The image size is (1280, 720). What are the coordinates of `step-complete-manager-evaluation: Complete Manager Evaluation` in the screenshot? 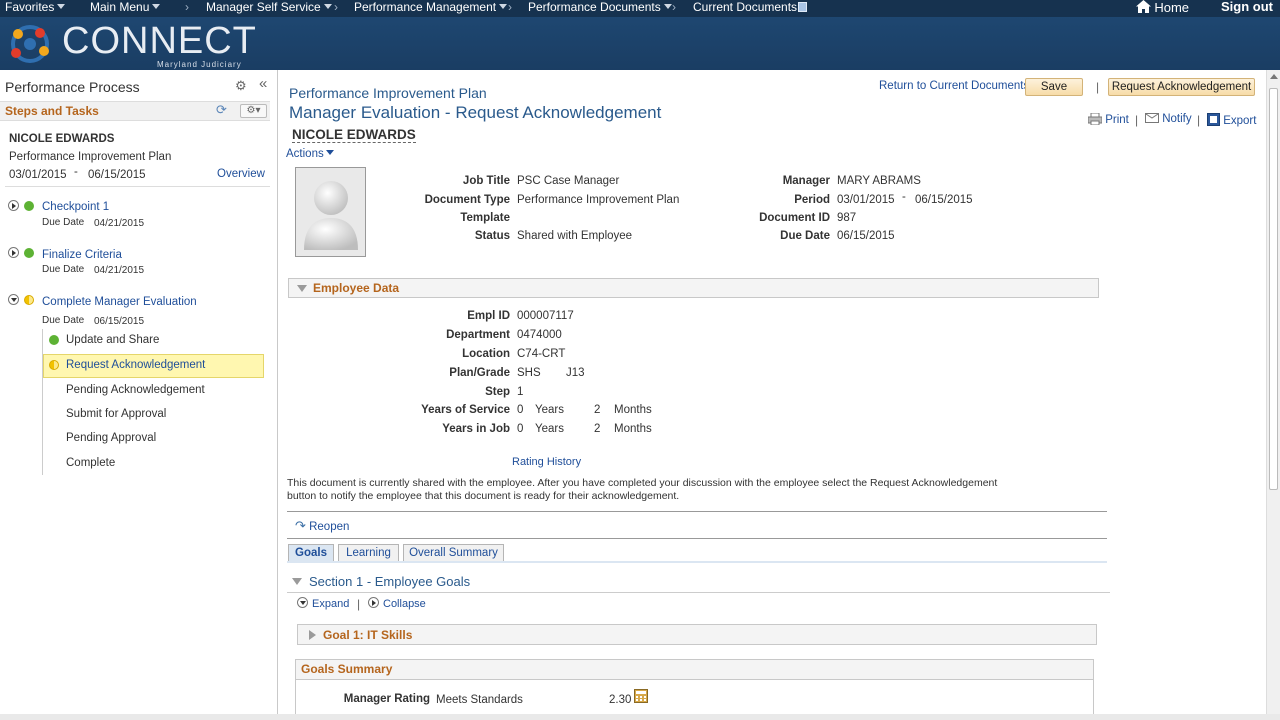 It's located at (119, 302).